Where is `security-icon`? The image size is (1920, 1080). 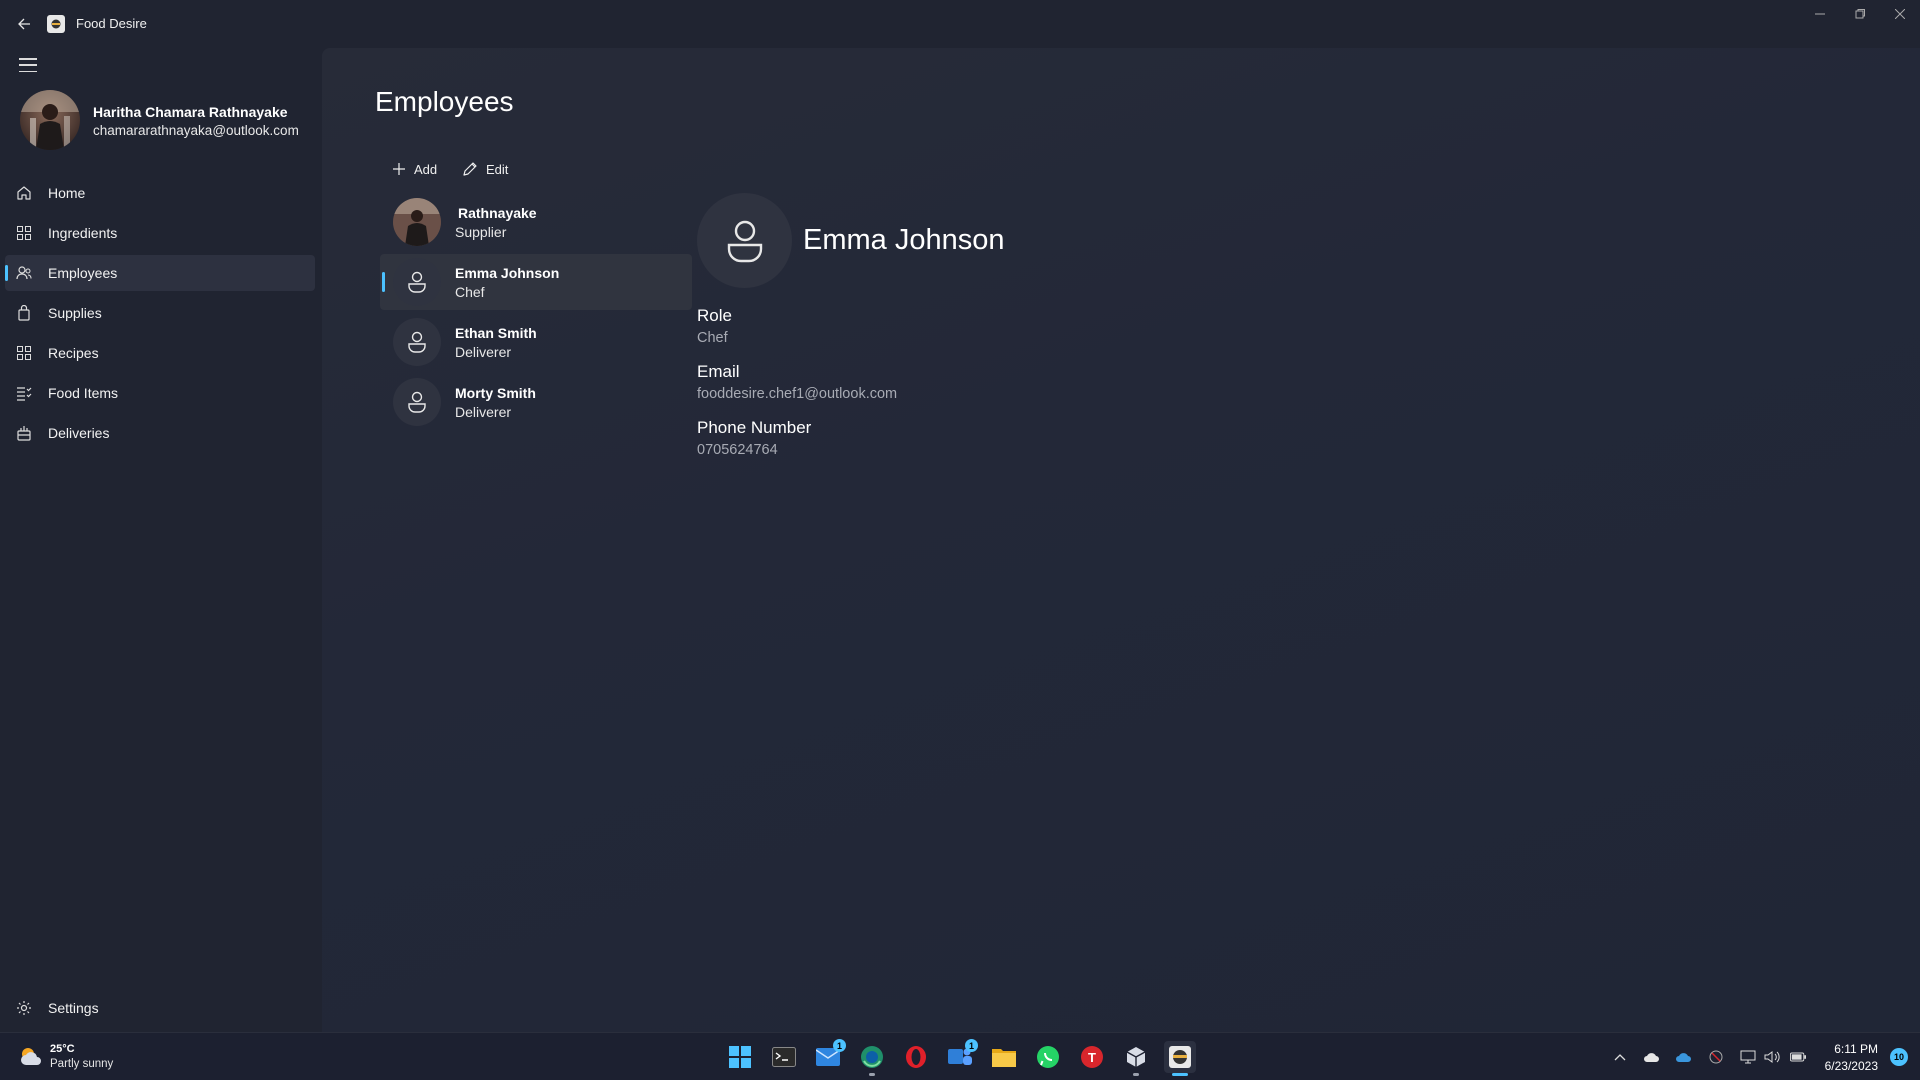
security-icon is located at coordinates (1716, 1057).